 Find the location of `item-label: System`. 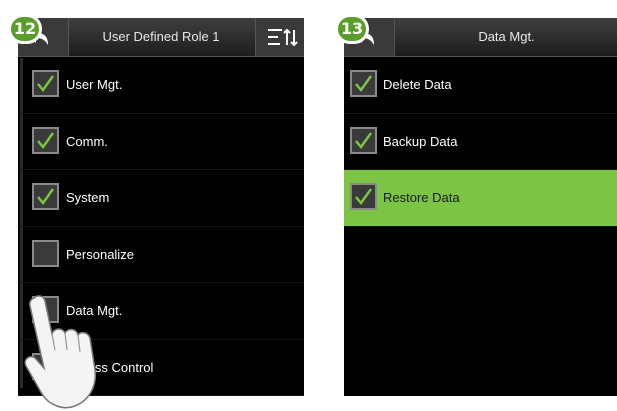

item-label: System is located at coordinates (88, 197).